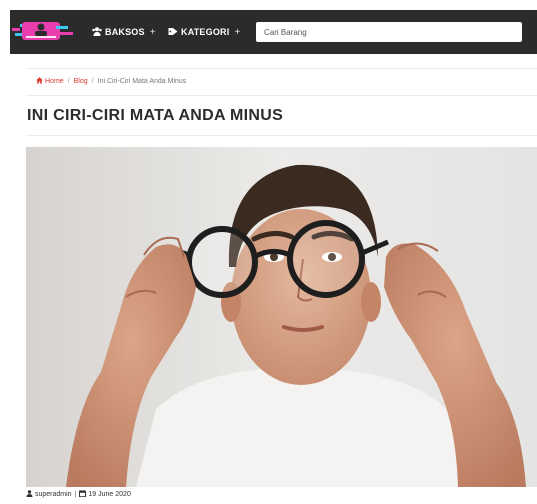  What do you see at coordinates (81, 81) in the screenshot?
I see `breadcrumb-blog: Blog` at bounding box center [81, 81].